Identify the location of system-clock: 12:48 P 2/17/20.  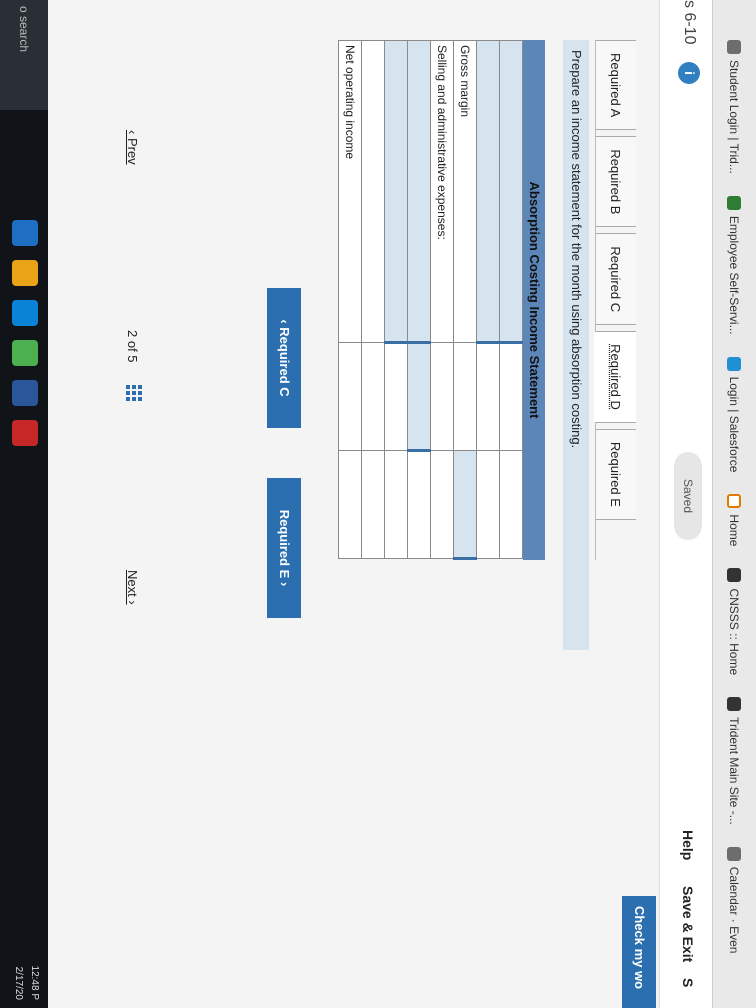
(26, 970).